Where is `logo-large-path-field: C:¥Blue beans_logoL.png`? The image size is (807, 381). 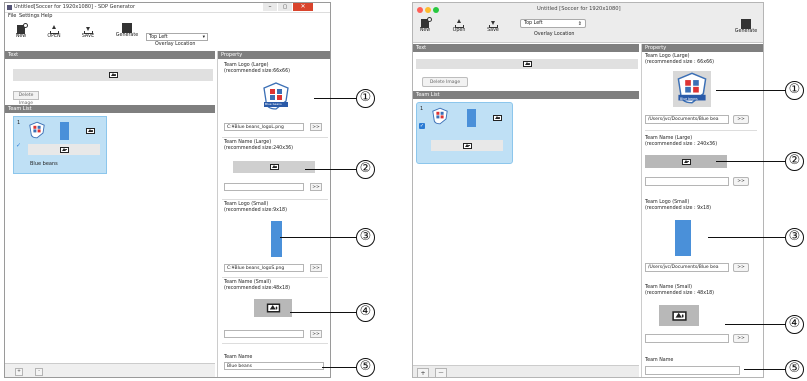
logo-large-path-field: C:¥Blue beans_logoL.png is located at coordinates (264, 127).